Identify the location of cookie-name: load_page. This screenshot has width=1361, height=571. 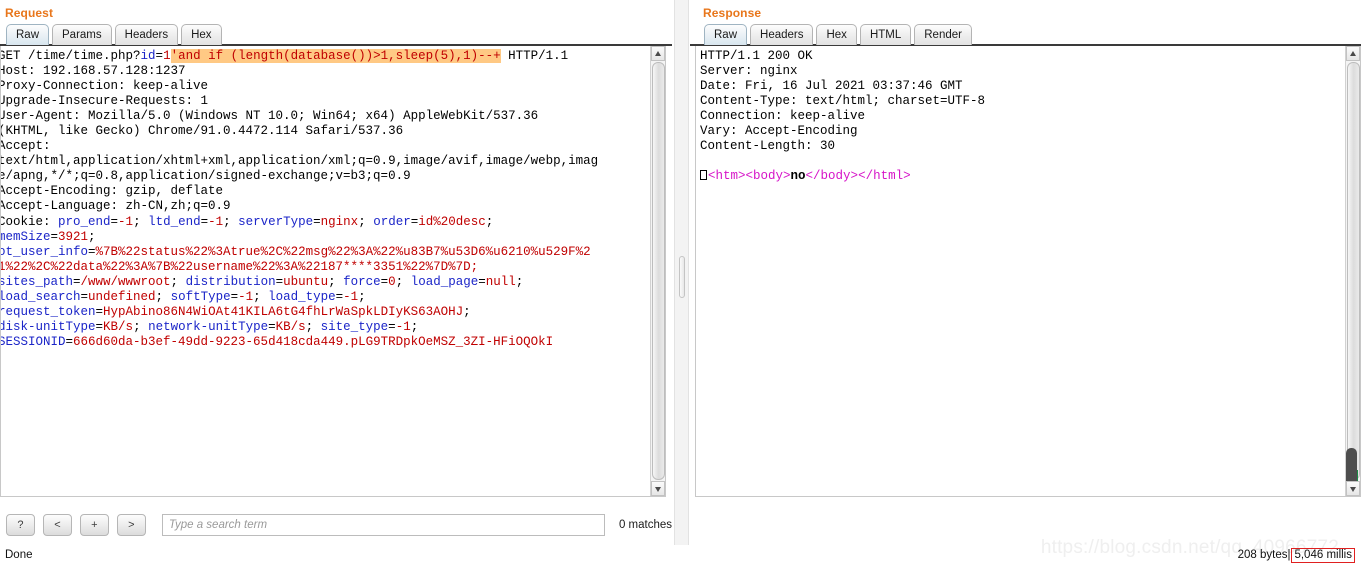
(444, 281).